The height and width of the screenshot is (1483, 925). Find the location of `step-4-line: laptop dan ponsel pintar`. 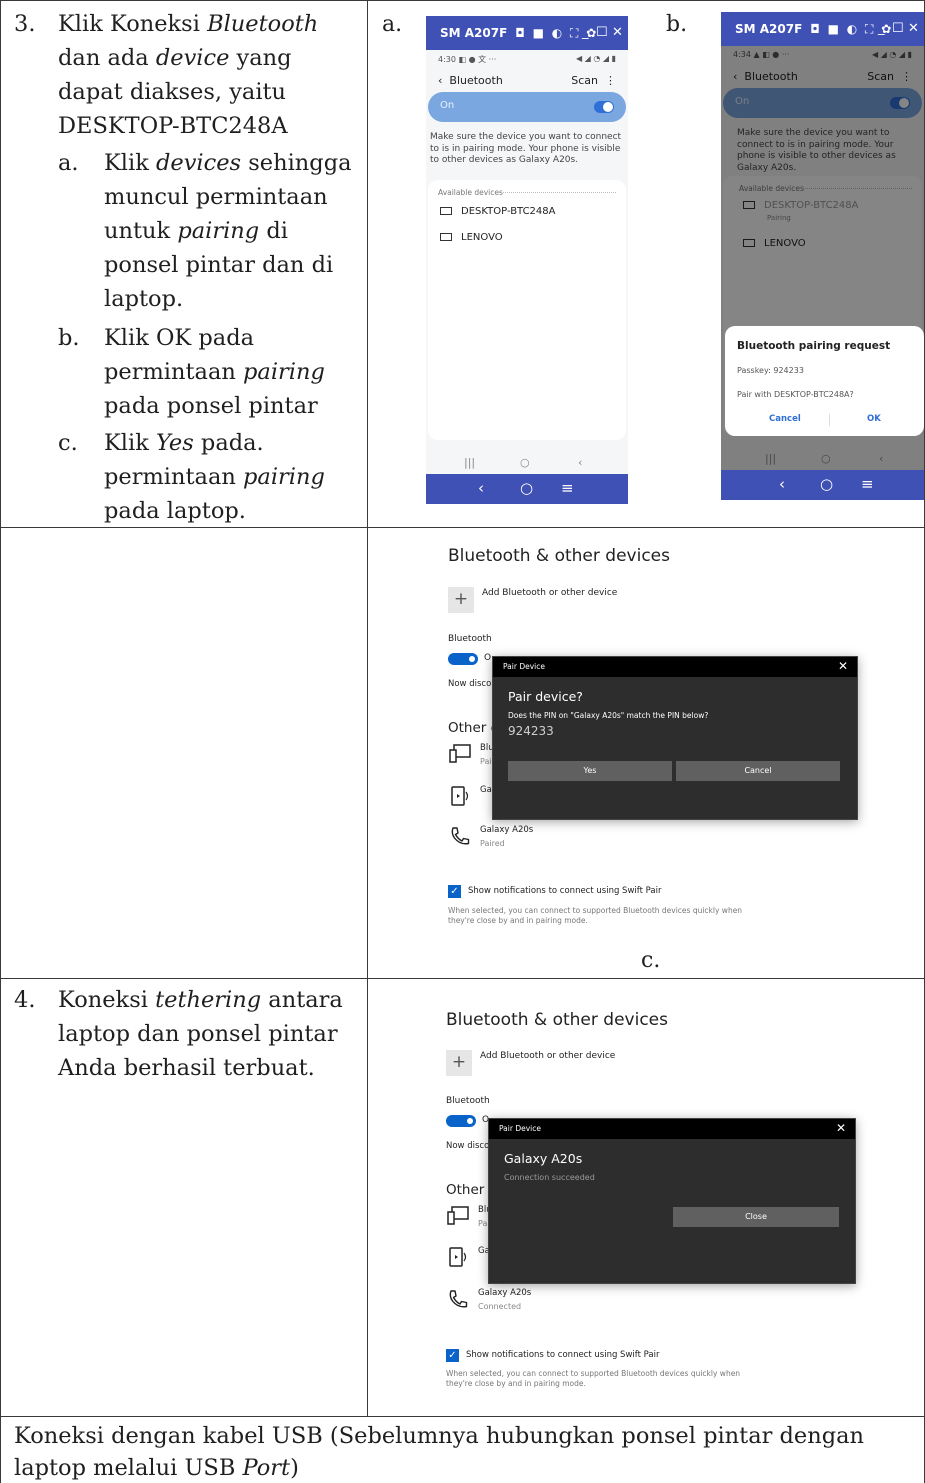

step-4-line: laptop dan ponsel pintar is located at coordinates (198, 1034).